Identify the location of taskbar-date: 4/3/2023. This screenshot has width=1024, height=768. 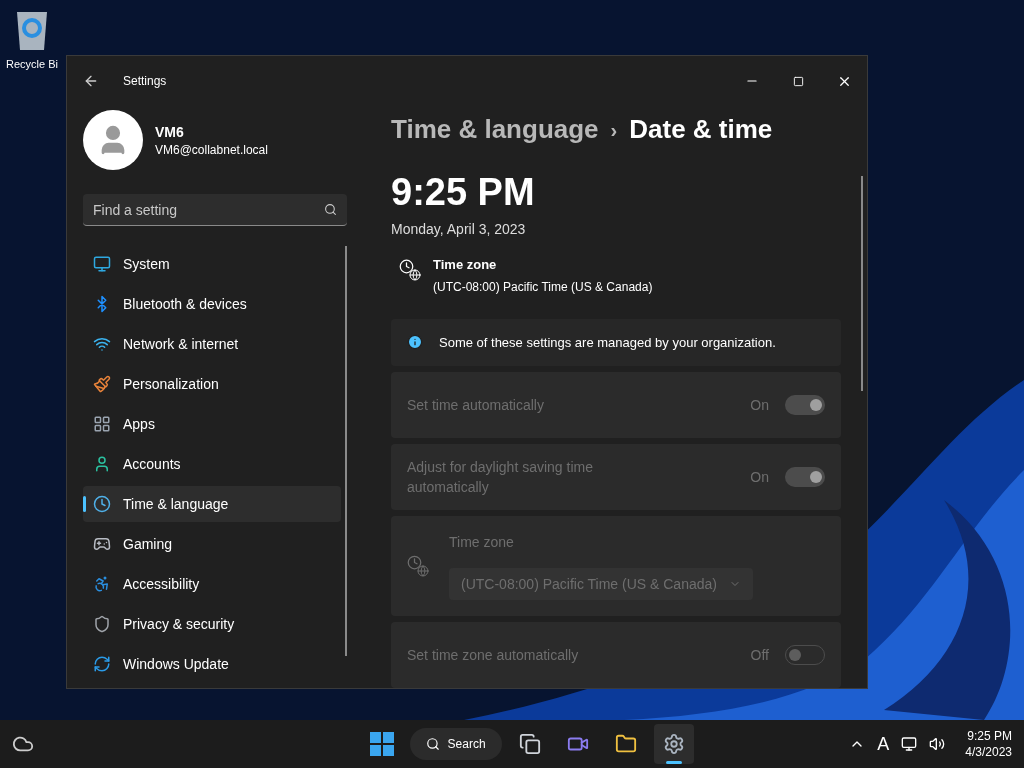
(988, 752).